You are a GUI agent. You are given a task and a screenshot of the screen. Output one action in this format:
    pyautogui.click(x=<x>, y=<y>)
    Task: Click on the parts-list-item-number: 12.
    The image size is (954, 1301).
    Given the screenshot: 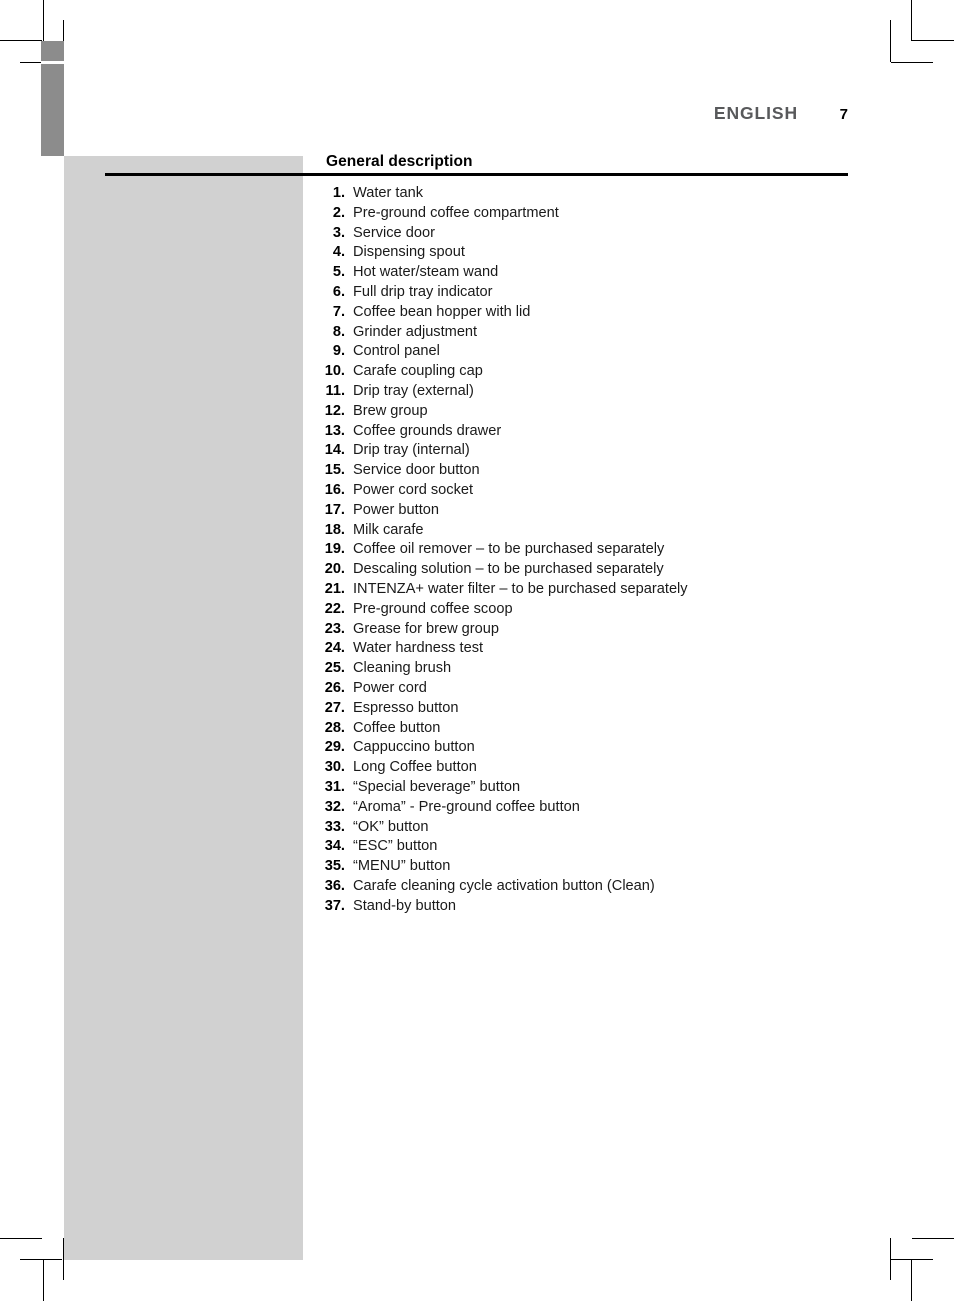 What is the action you would take?
    pyautogui.click(x=334, y=410)
    